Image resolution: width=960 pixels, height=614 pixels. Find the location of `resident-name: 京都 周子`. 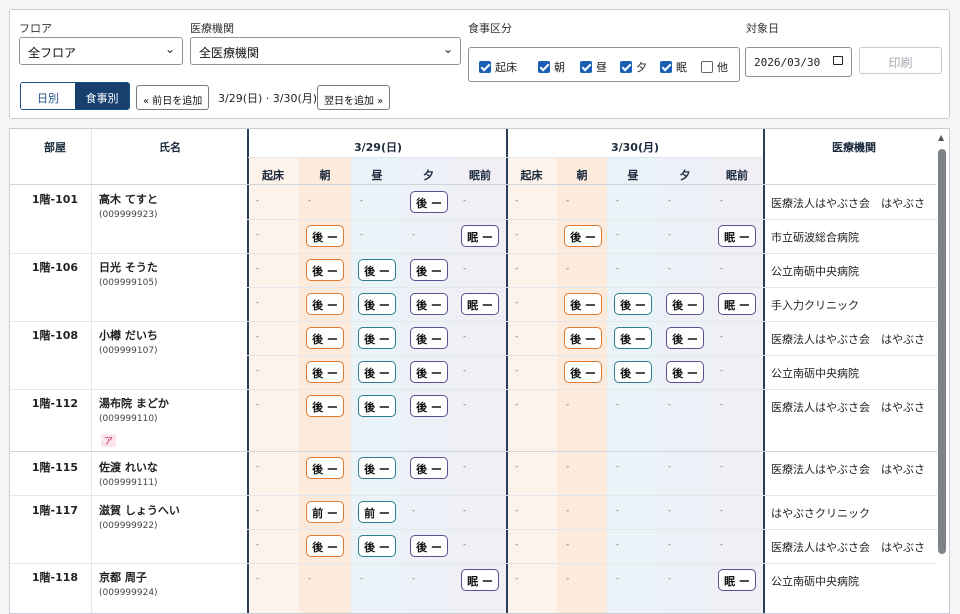

resident-name: 京都 周子 is located at coordinates (123, 577).